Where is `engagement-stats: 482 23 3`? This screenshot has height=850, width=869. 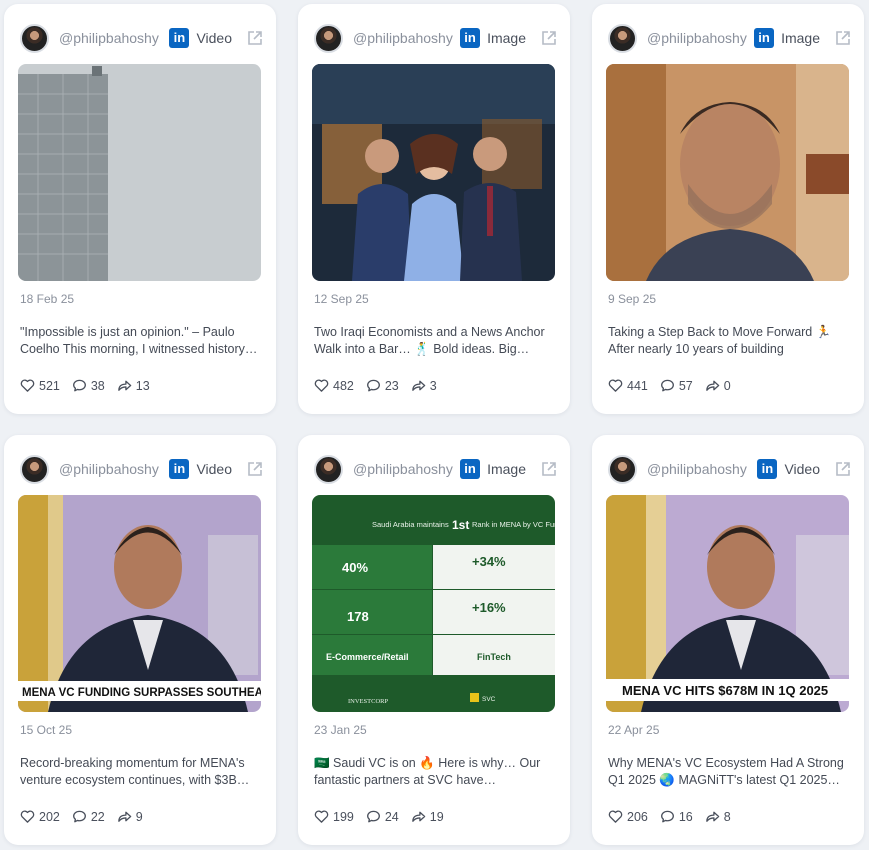 engagement-stats: 482 23 3 is located at coordinates (381, 385).